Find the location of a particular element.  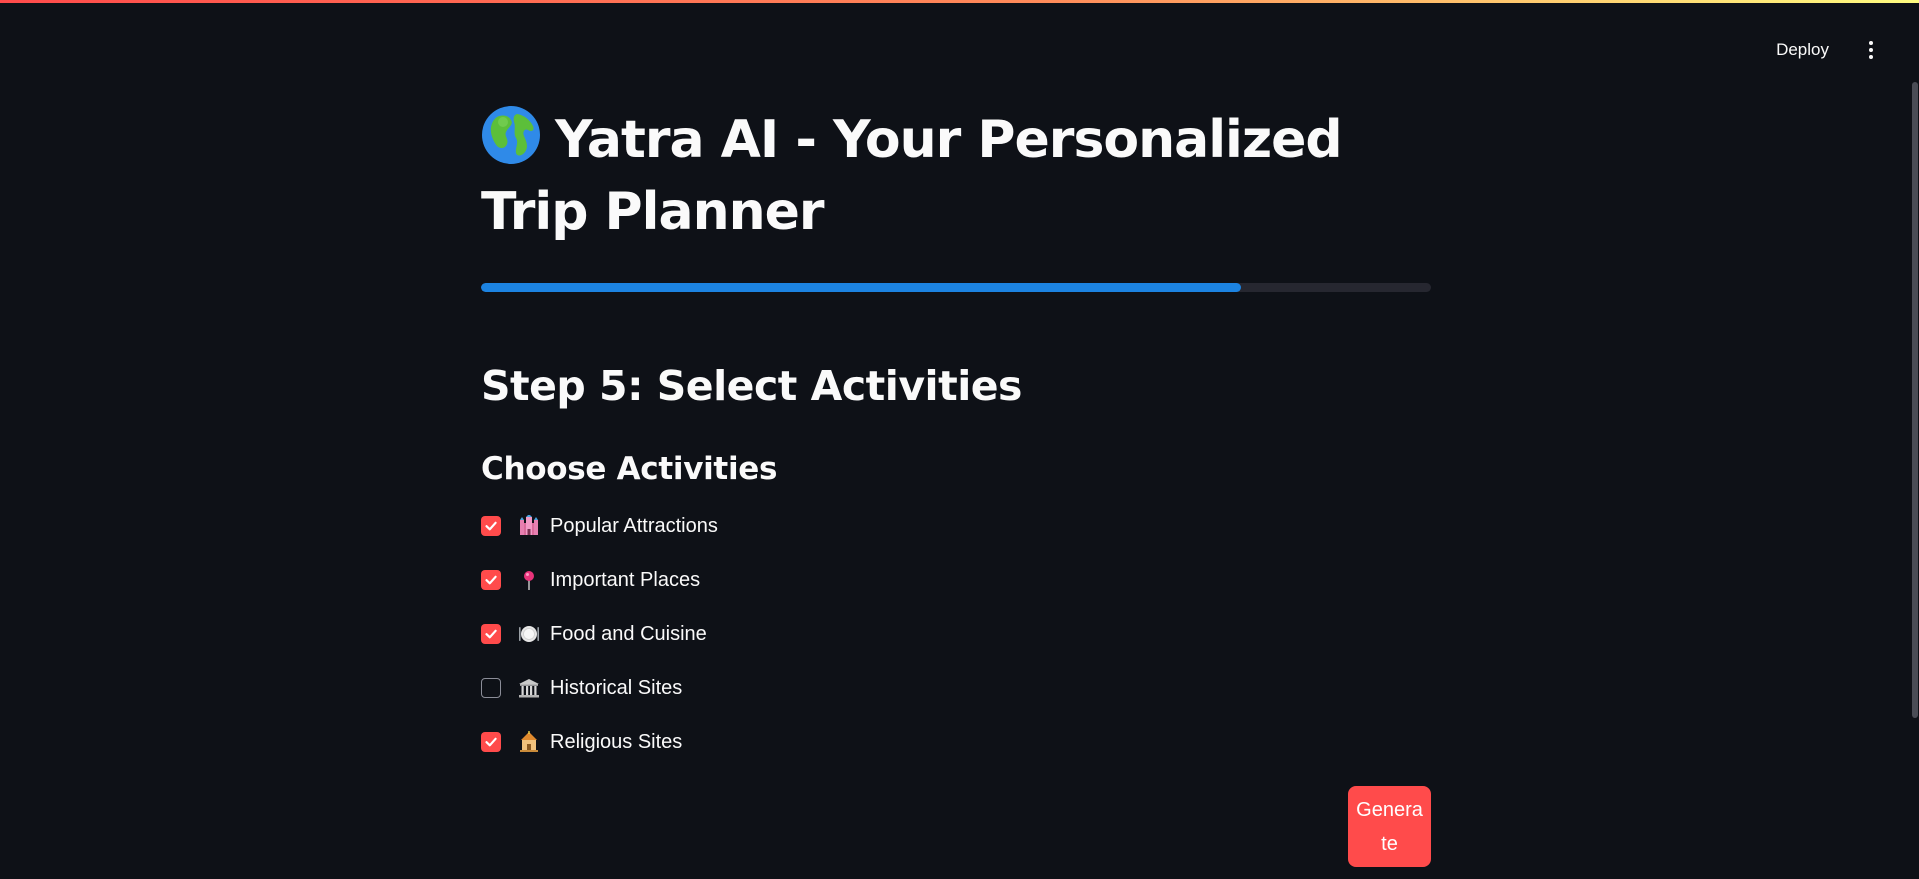

step-heading: Step 5: Select Activities is located at coordinates (751, 386).